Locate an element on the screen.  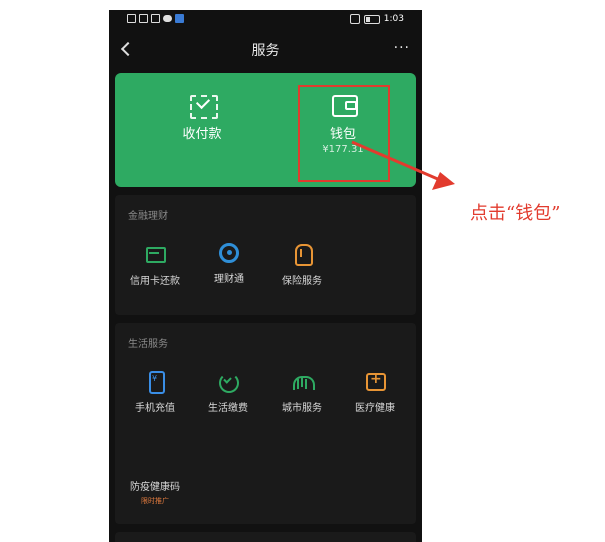
annotation-arrow is located at coordinates (403, 165).